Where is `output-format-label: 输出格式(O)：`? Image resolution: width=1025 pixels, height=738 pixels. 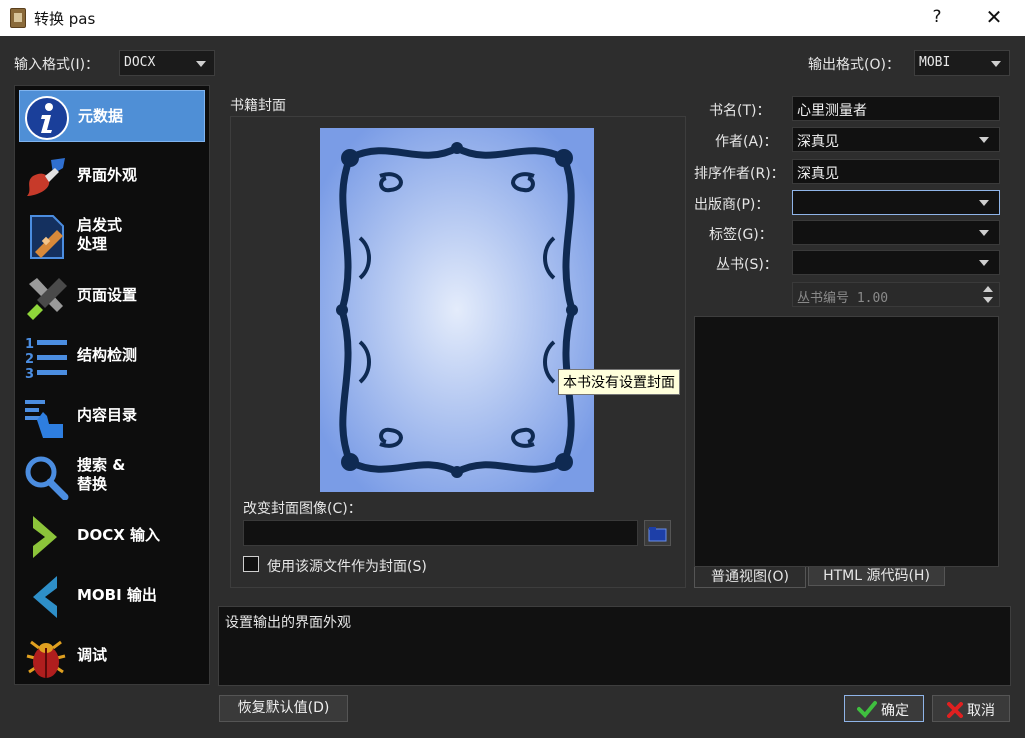
output-format-label: 输出格式(O)： is located at coordinates (854, 65).